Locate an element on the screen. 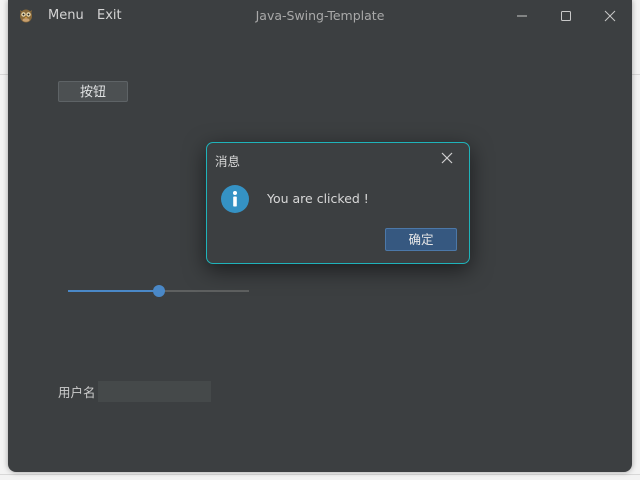  main-button: 按钮 is located at coordinates (93, 91).